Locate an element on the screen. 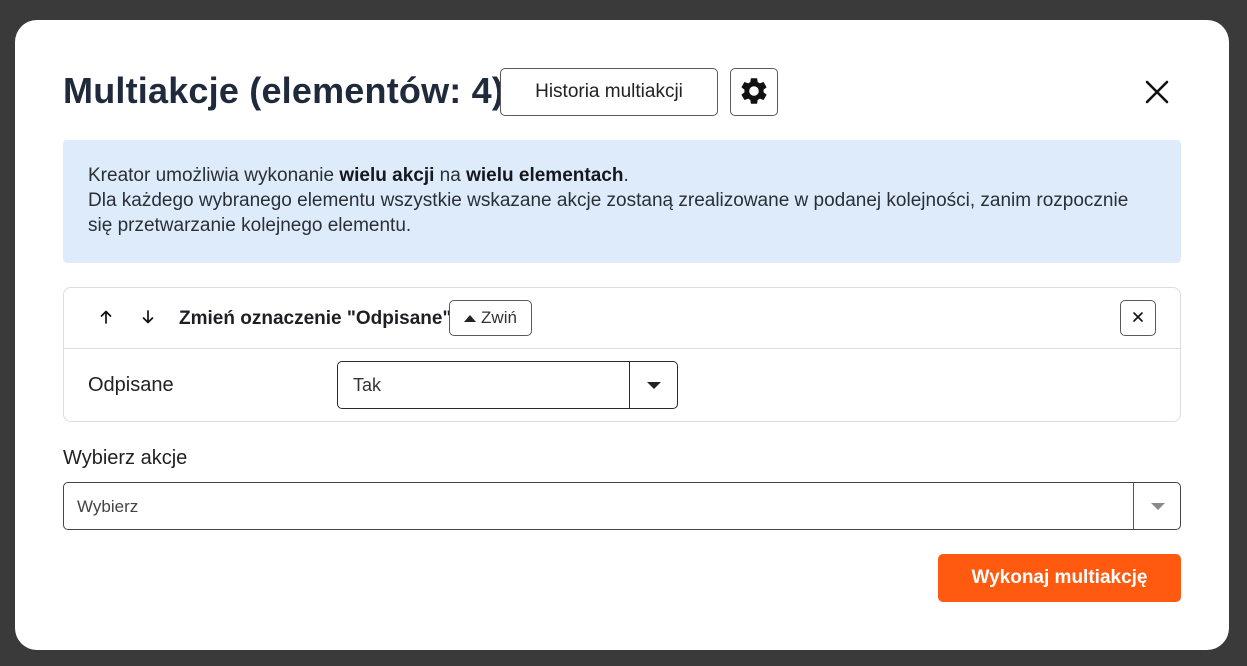 The height and width of the screenshot is (666, 1247). settings-button is located at coordinates (754, 92).